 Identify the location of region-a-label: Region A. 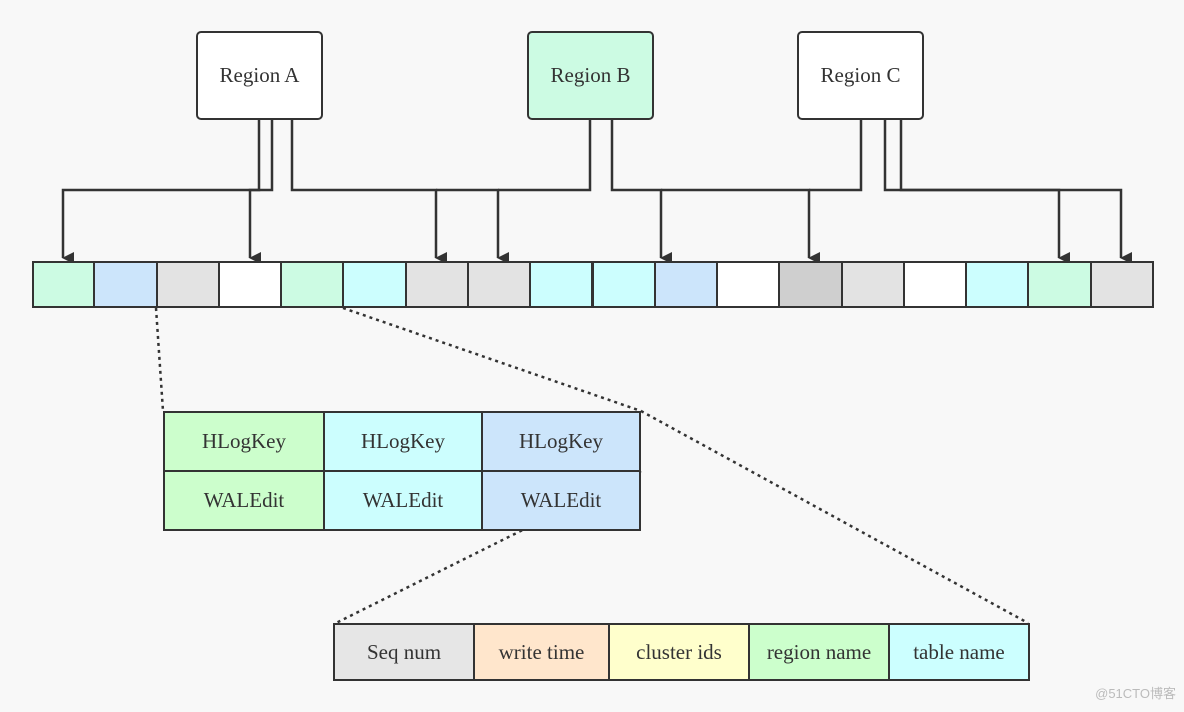
(259, 75).